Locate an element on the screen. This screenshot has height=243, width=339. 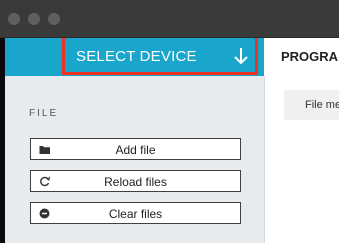
file-memory-header: File mer is located at coordinates (311, 105).